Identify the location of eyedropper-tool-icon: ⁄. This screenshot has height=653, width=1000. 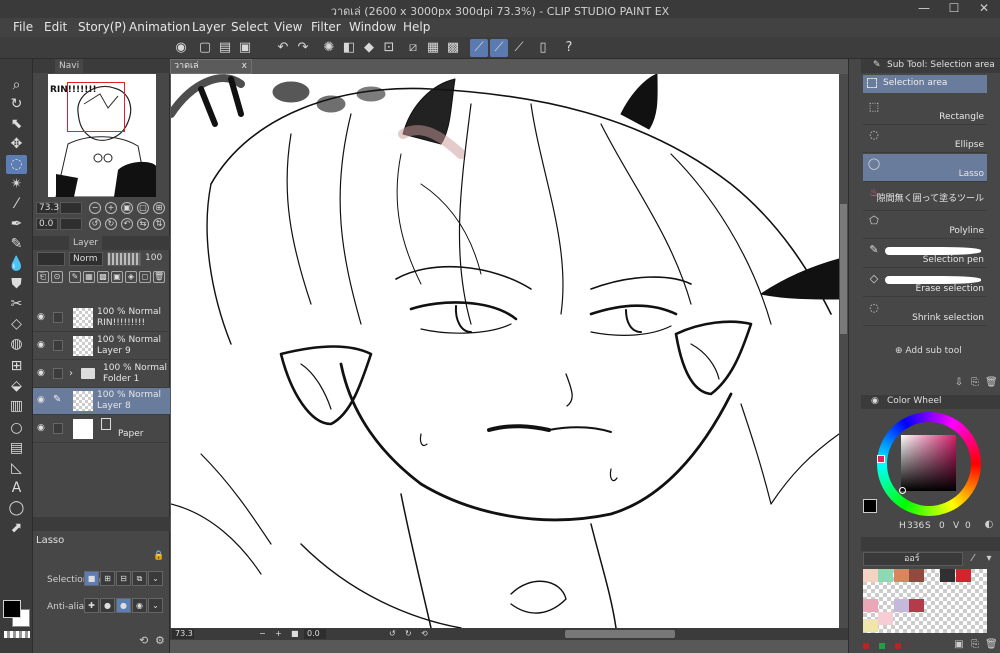
(16, 204).